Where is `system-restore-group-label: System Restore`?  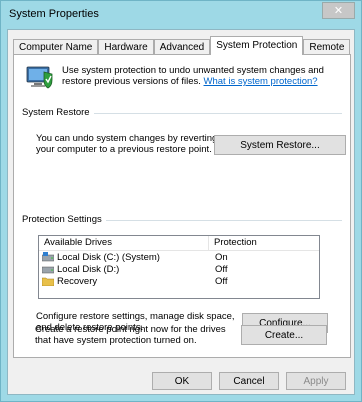 system-restore-group-label: System Restore is located at coordinates (58, 112).